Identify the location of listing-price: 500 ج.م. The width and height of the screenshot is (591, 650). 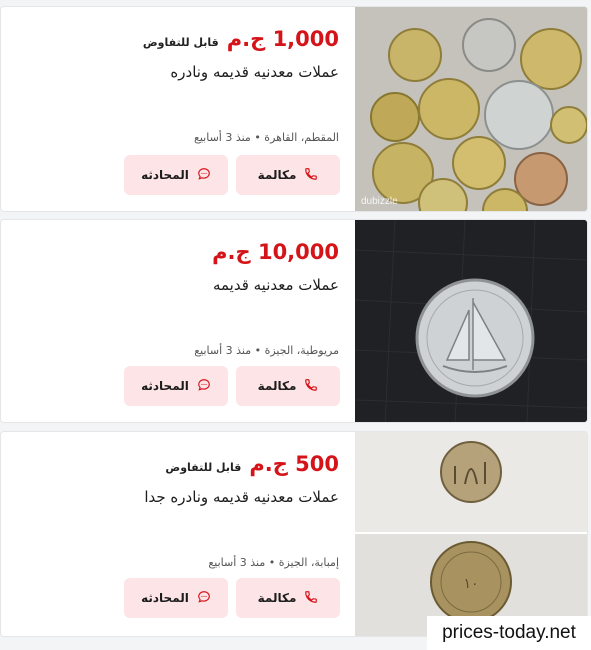
(294, 464).